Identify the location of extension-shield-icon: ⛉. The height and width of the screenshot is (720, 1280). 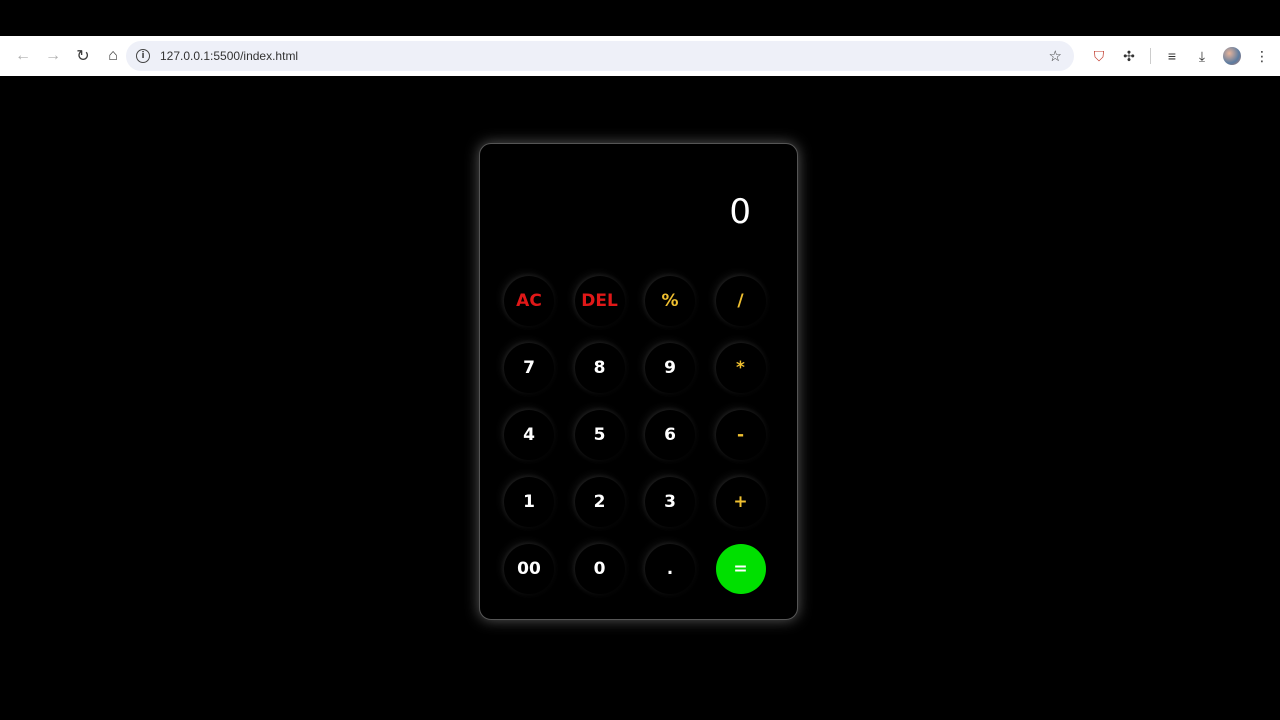
(1099, 56).